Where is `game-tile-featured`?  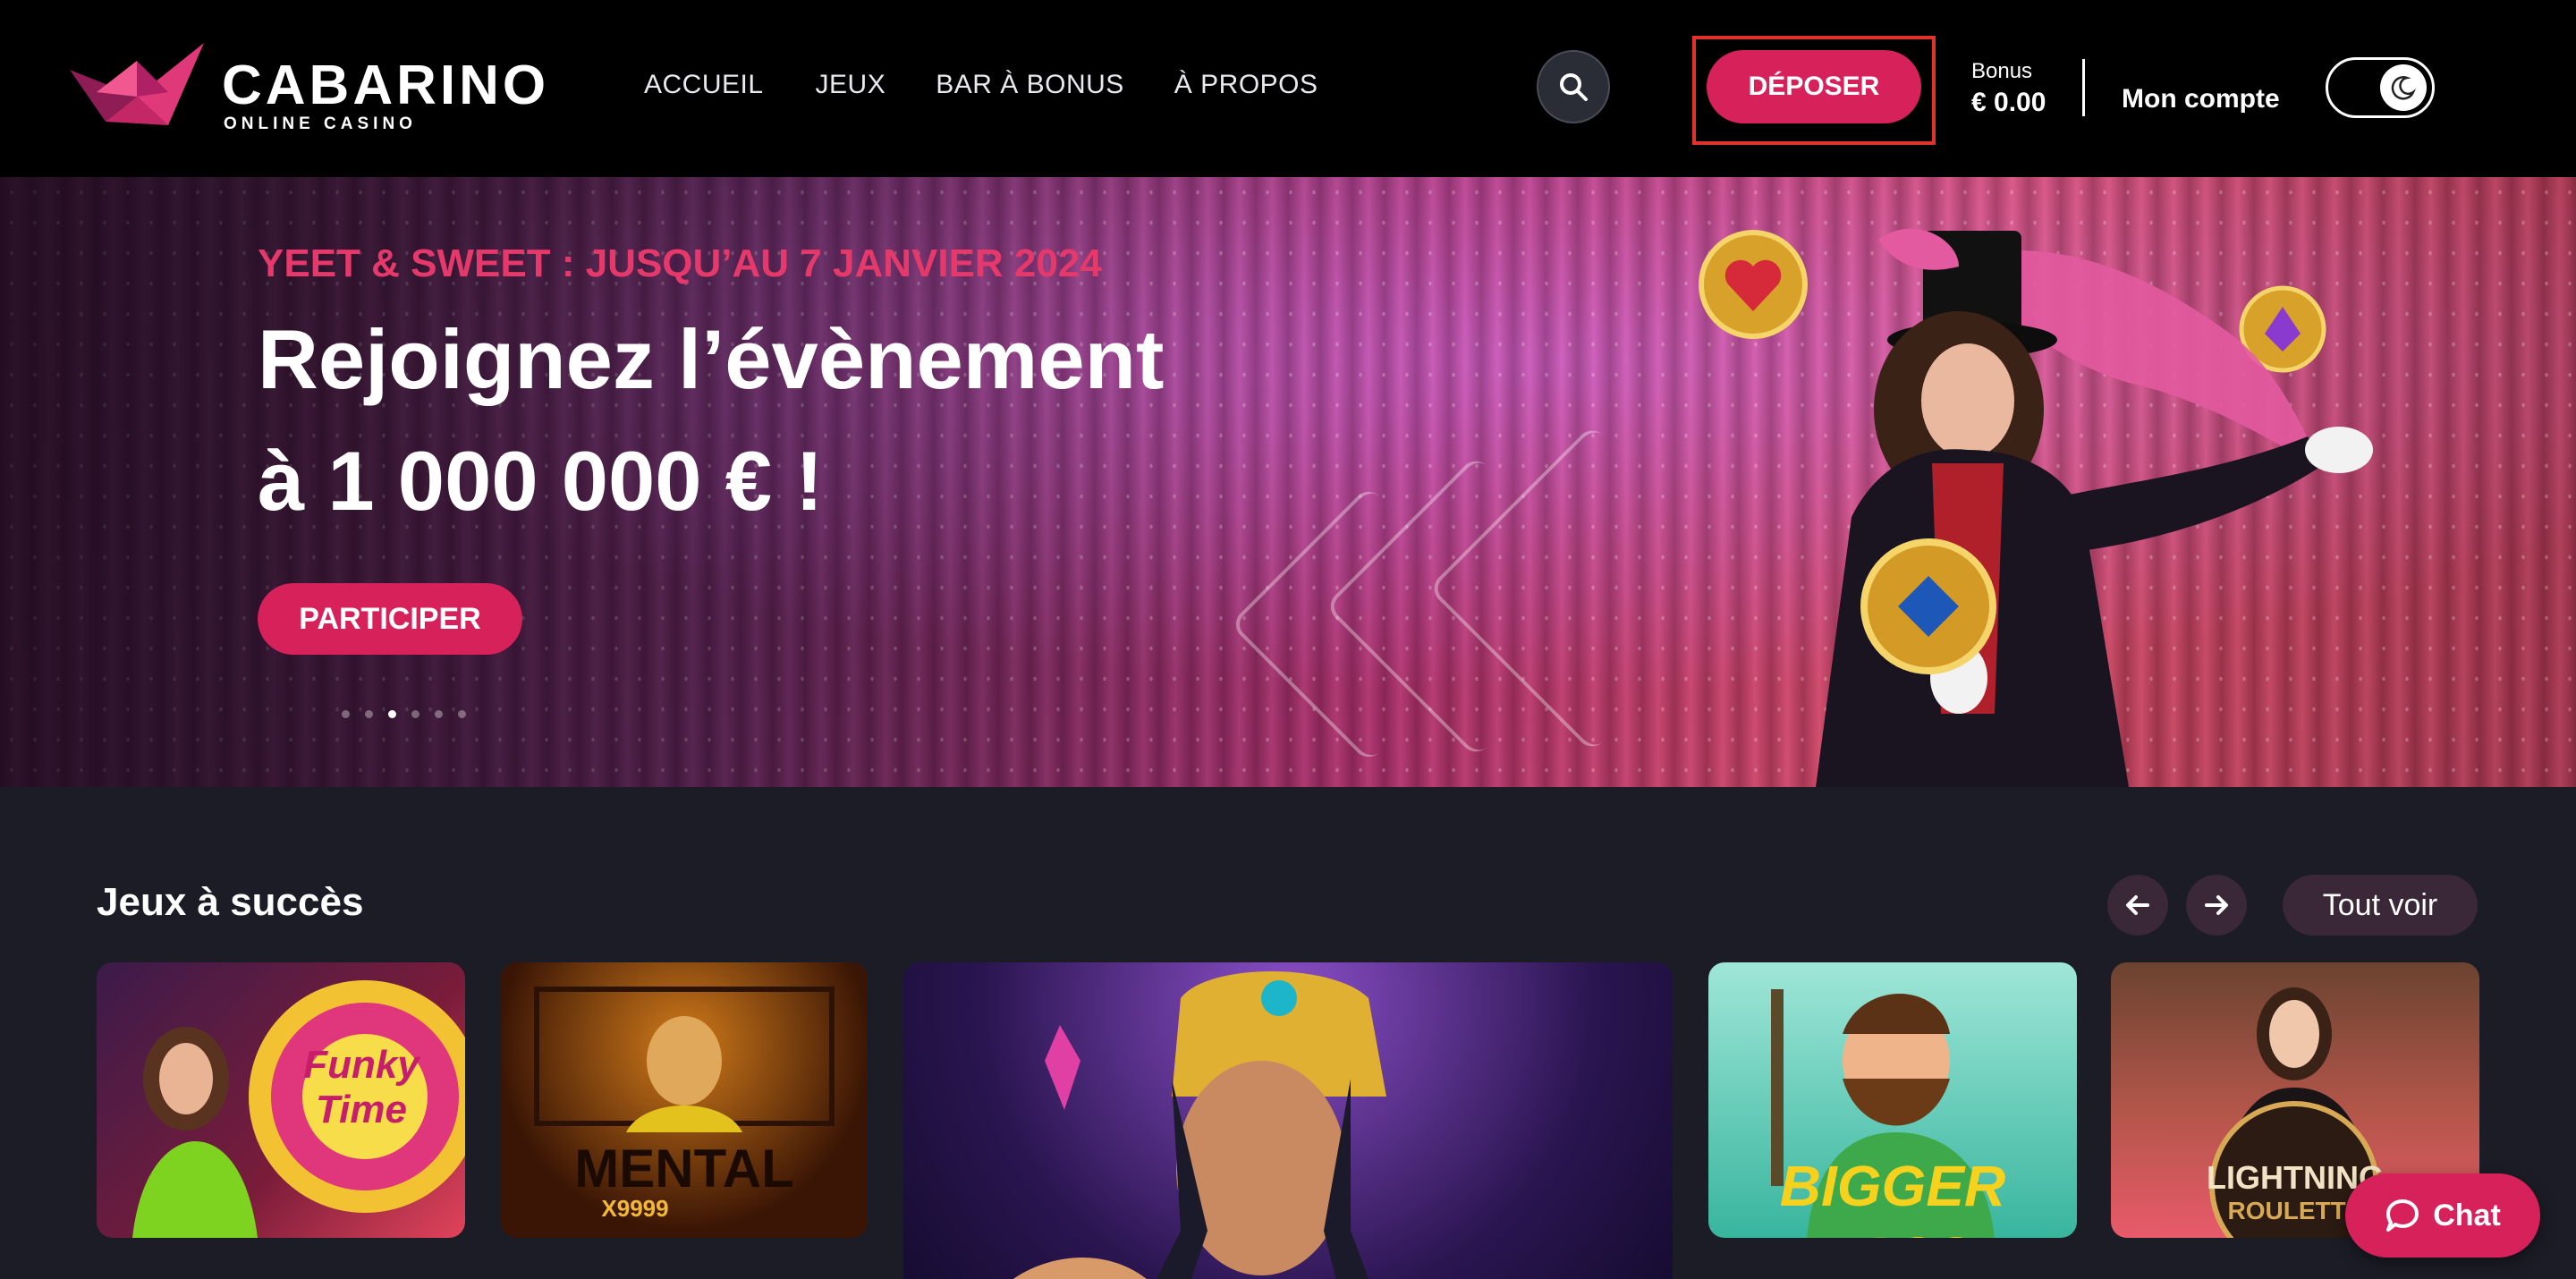 game-tile-featured is located at coordinates (1288, 1120).